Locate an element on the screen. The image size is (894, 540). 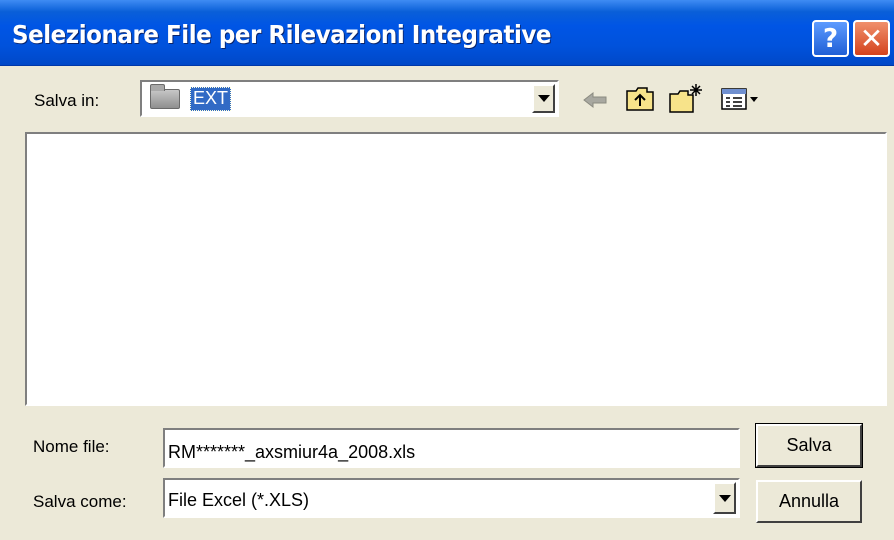
close-button: ✕ is located at coordinates (871, 38).